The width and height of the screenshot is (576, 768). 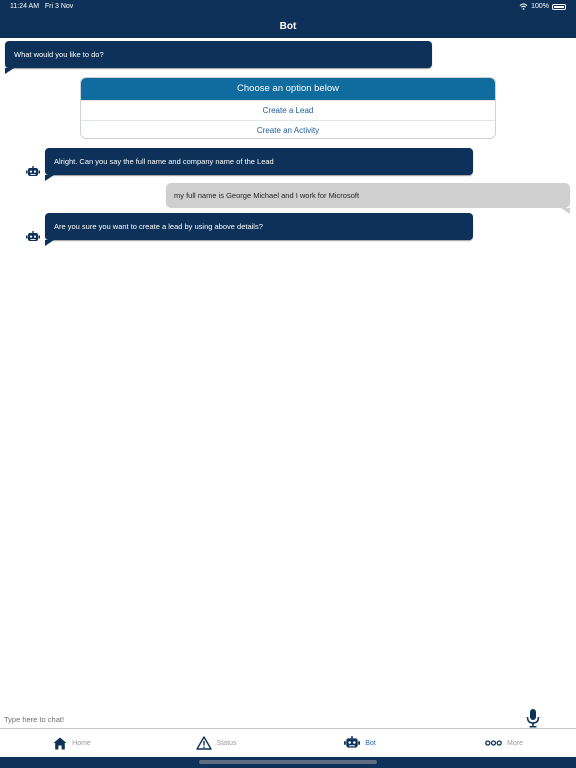 I want to click on status-clock: 11:24 AM, so click(x=25, y=6).